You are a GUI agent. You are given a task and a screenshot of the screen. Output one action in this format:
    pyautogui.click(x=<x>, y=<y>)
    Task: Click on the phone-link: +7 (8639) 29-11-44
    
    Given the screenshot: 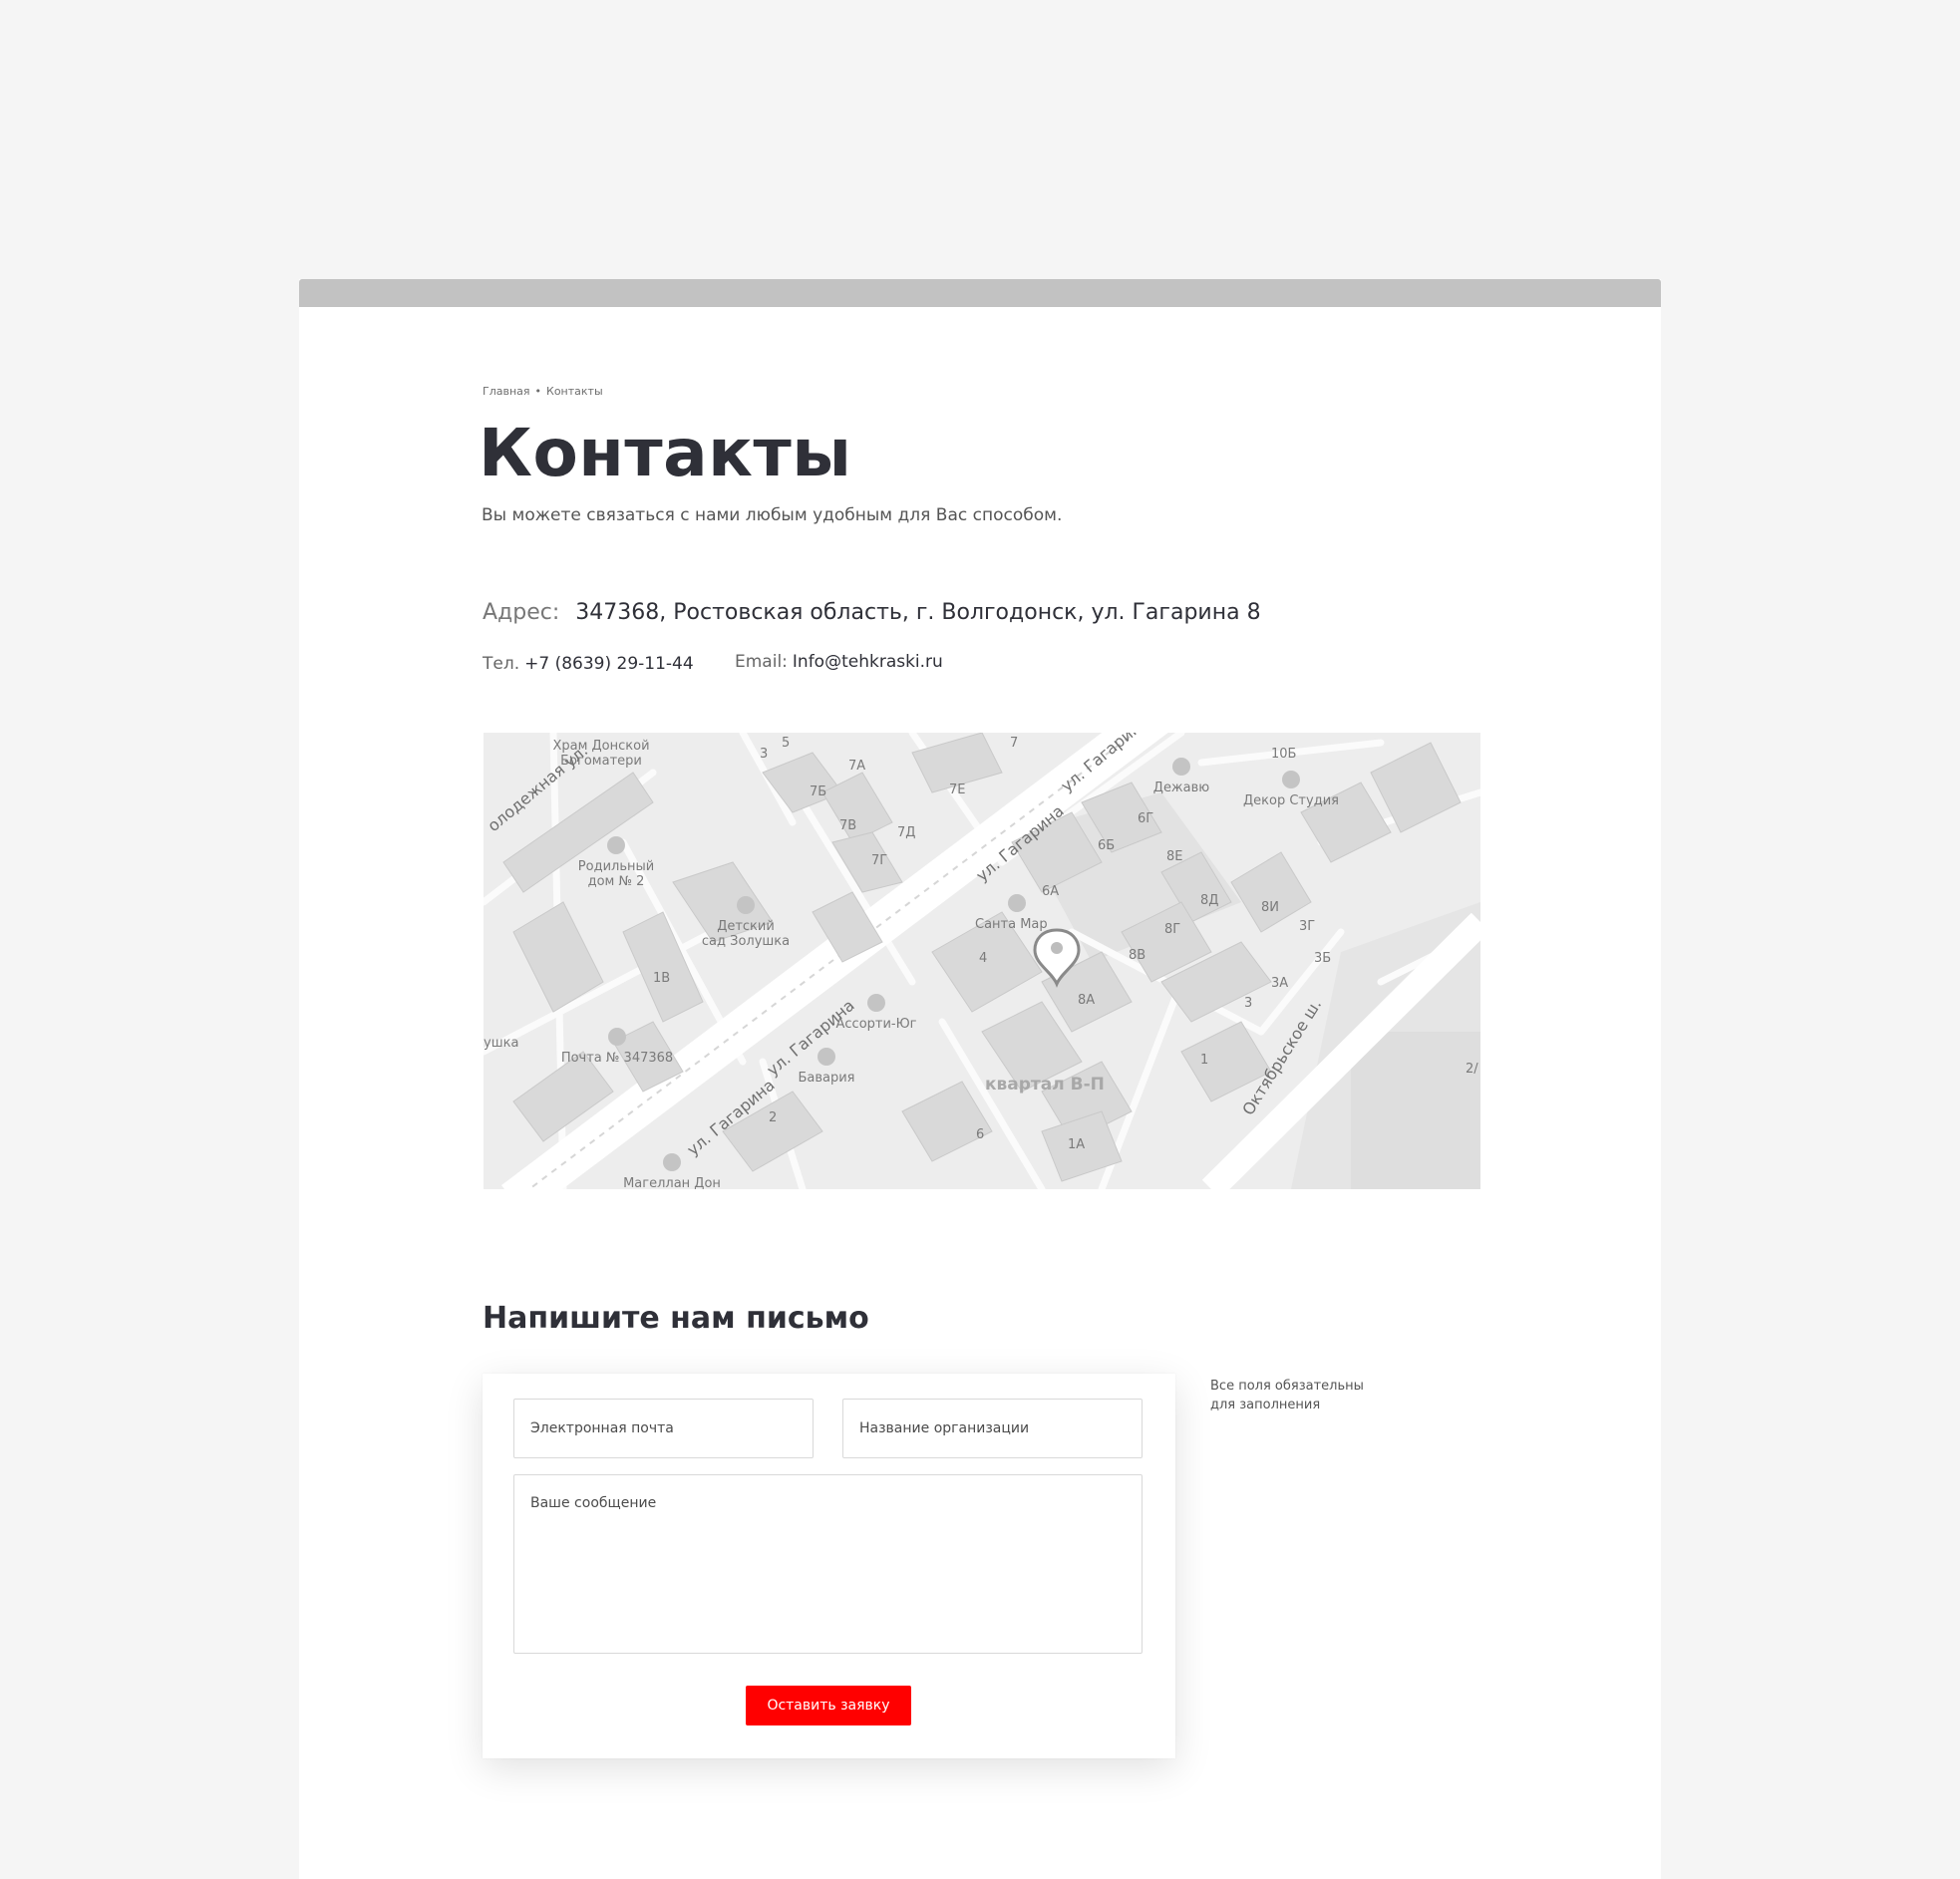 What is the action you would take?
    pyautogui.click(x=609, y=664)
    